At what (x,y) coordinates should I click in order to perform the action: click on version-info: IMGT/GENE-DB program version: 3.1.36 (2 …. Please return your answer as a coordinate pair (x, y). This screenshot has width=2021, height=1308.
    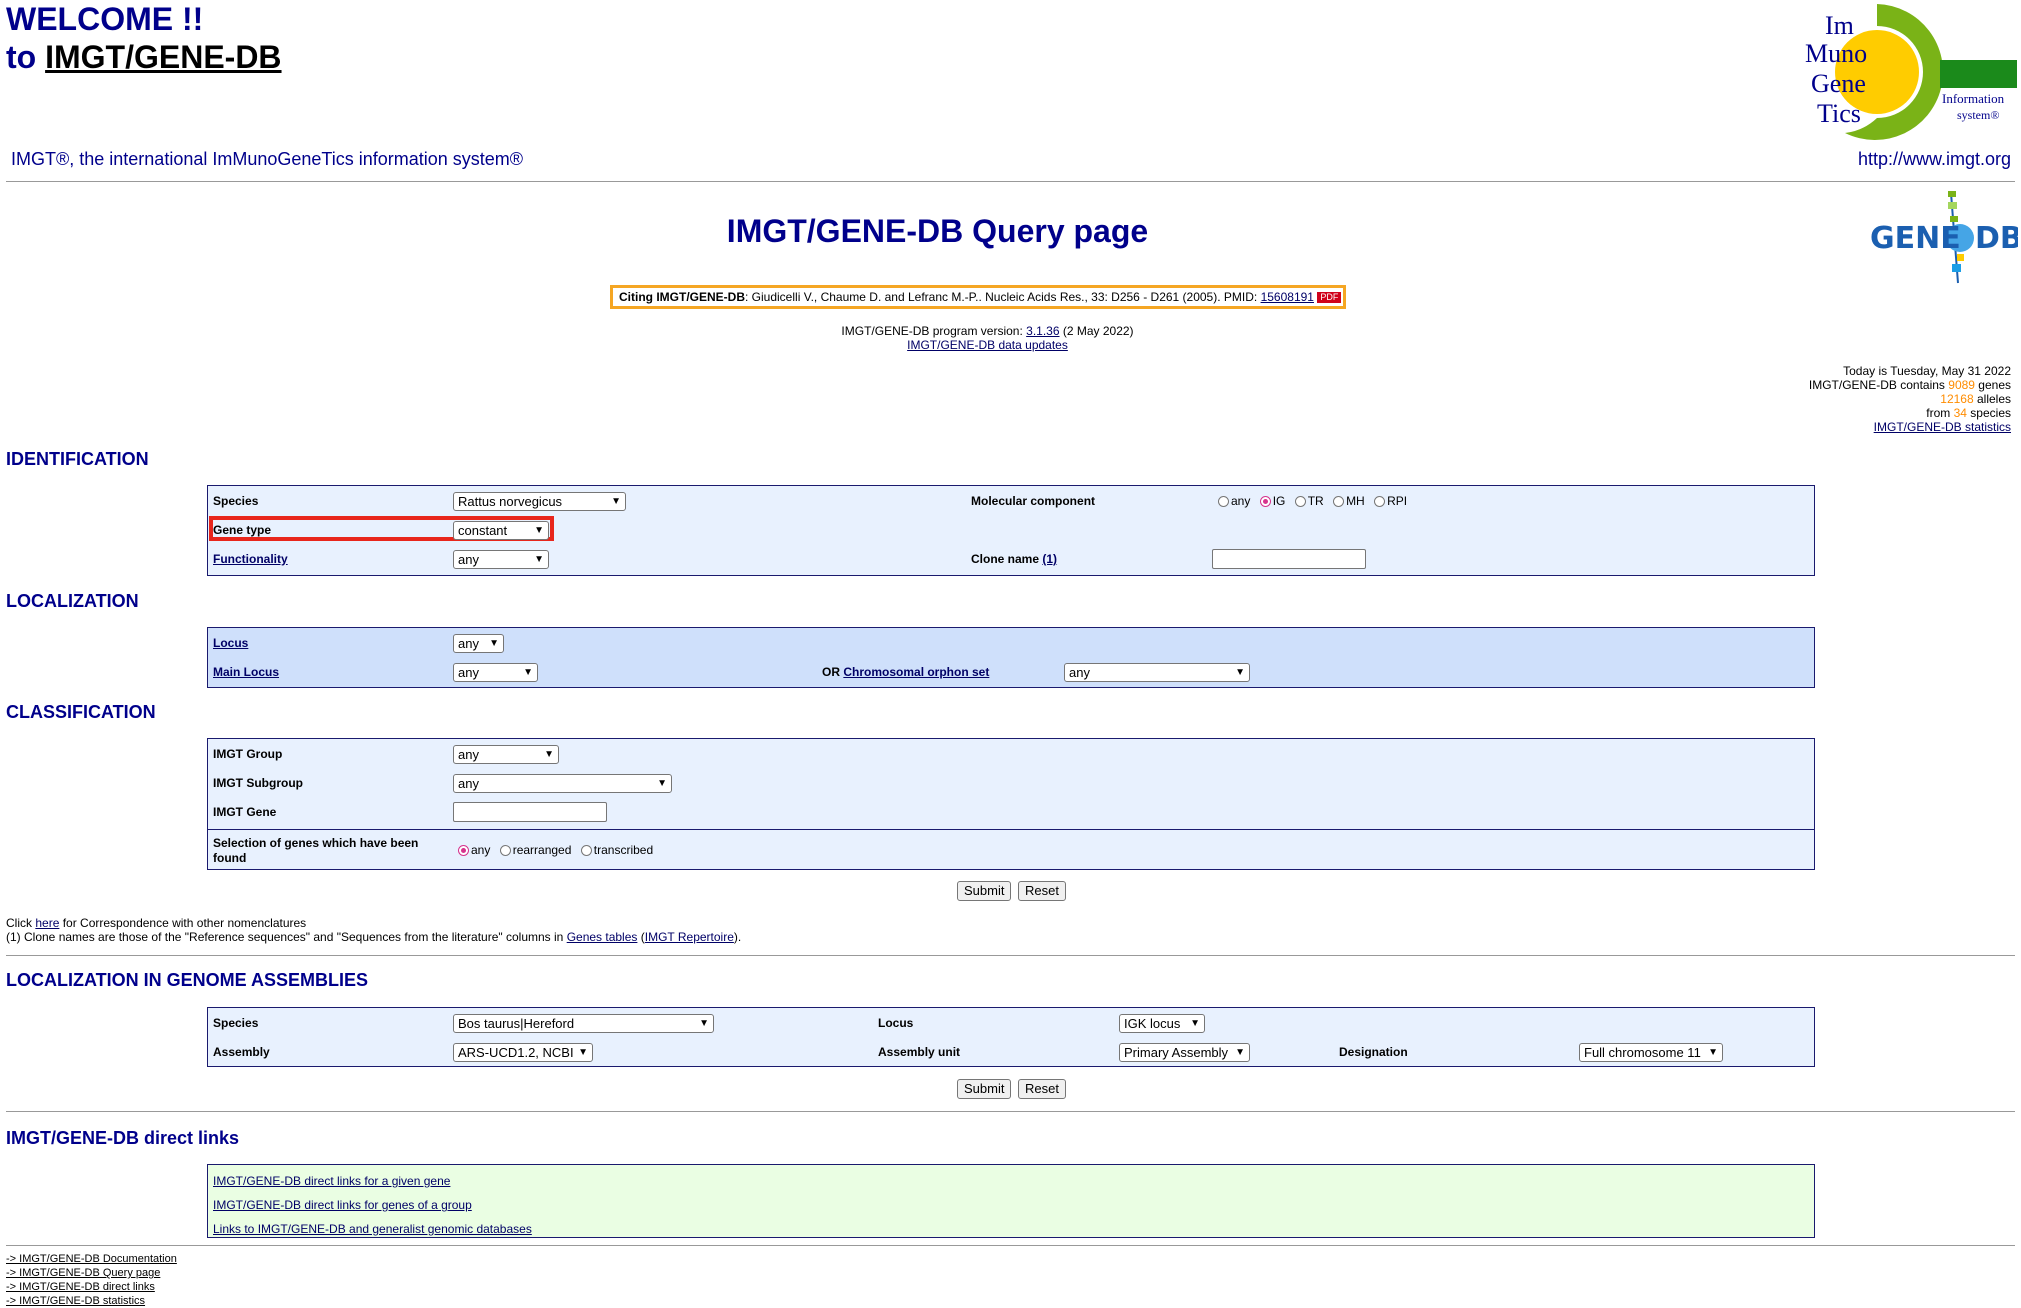
    Looking at the image, I should click on (1010, 338).